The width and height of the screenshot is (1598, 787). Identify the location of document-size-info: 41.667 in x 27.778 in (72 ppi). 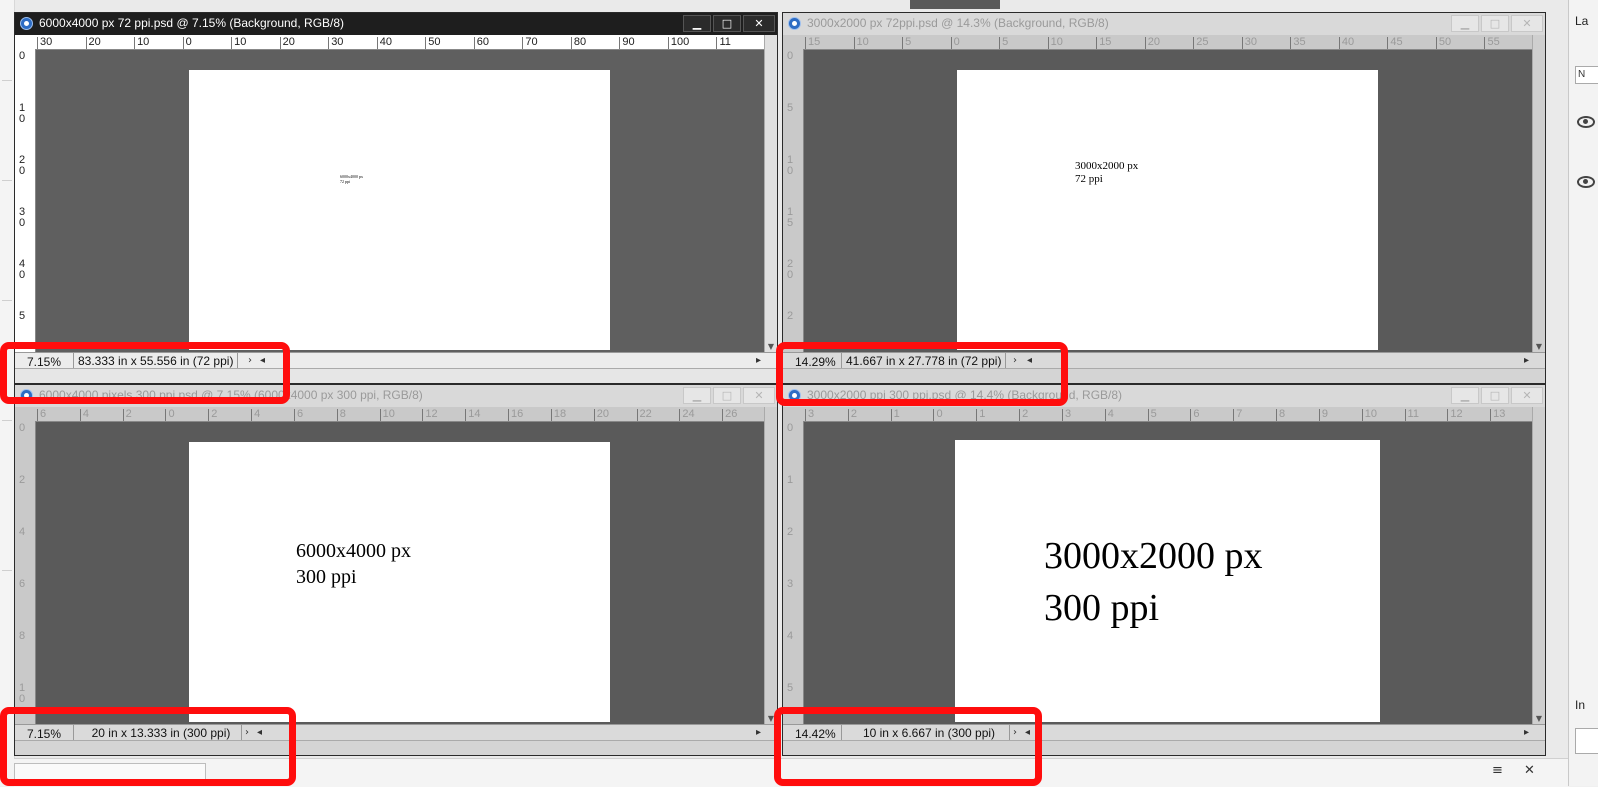
(924, 361).